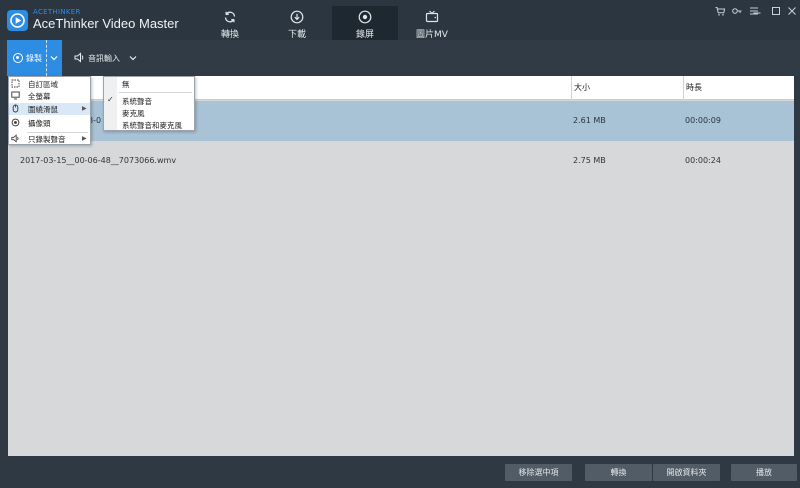 The width and height of the screenshot is (800, 488). I want to click on bottom-bar: 移除選中項 轉換 開啟資料夾 播放, so click(400, 472).